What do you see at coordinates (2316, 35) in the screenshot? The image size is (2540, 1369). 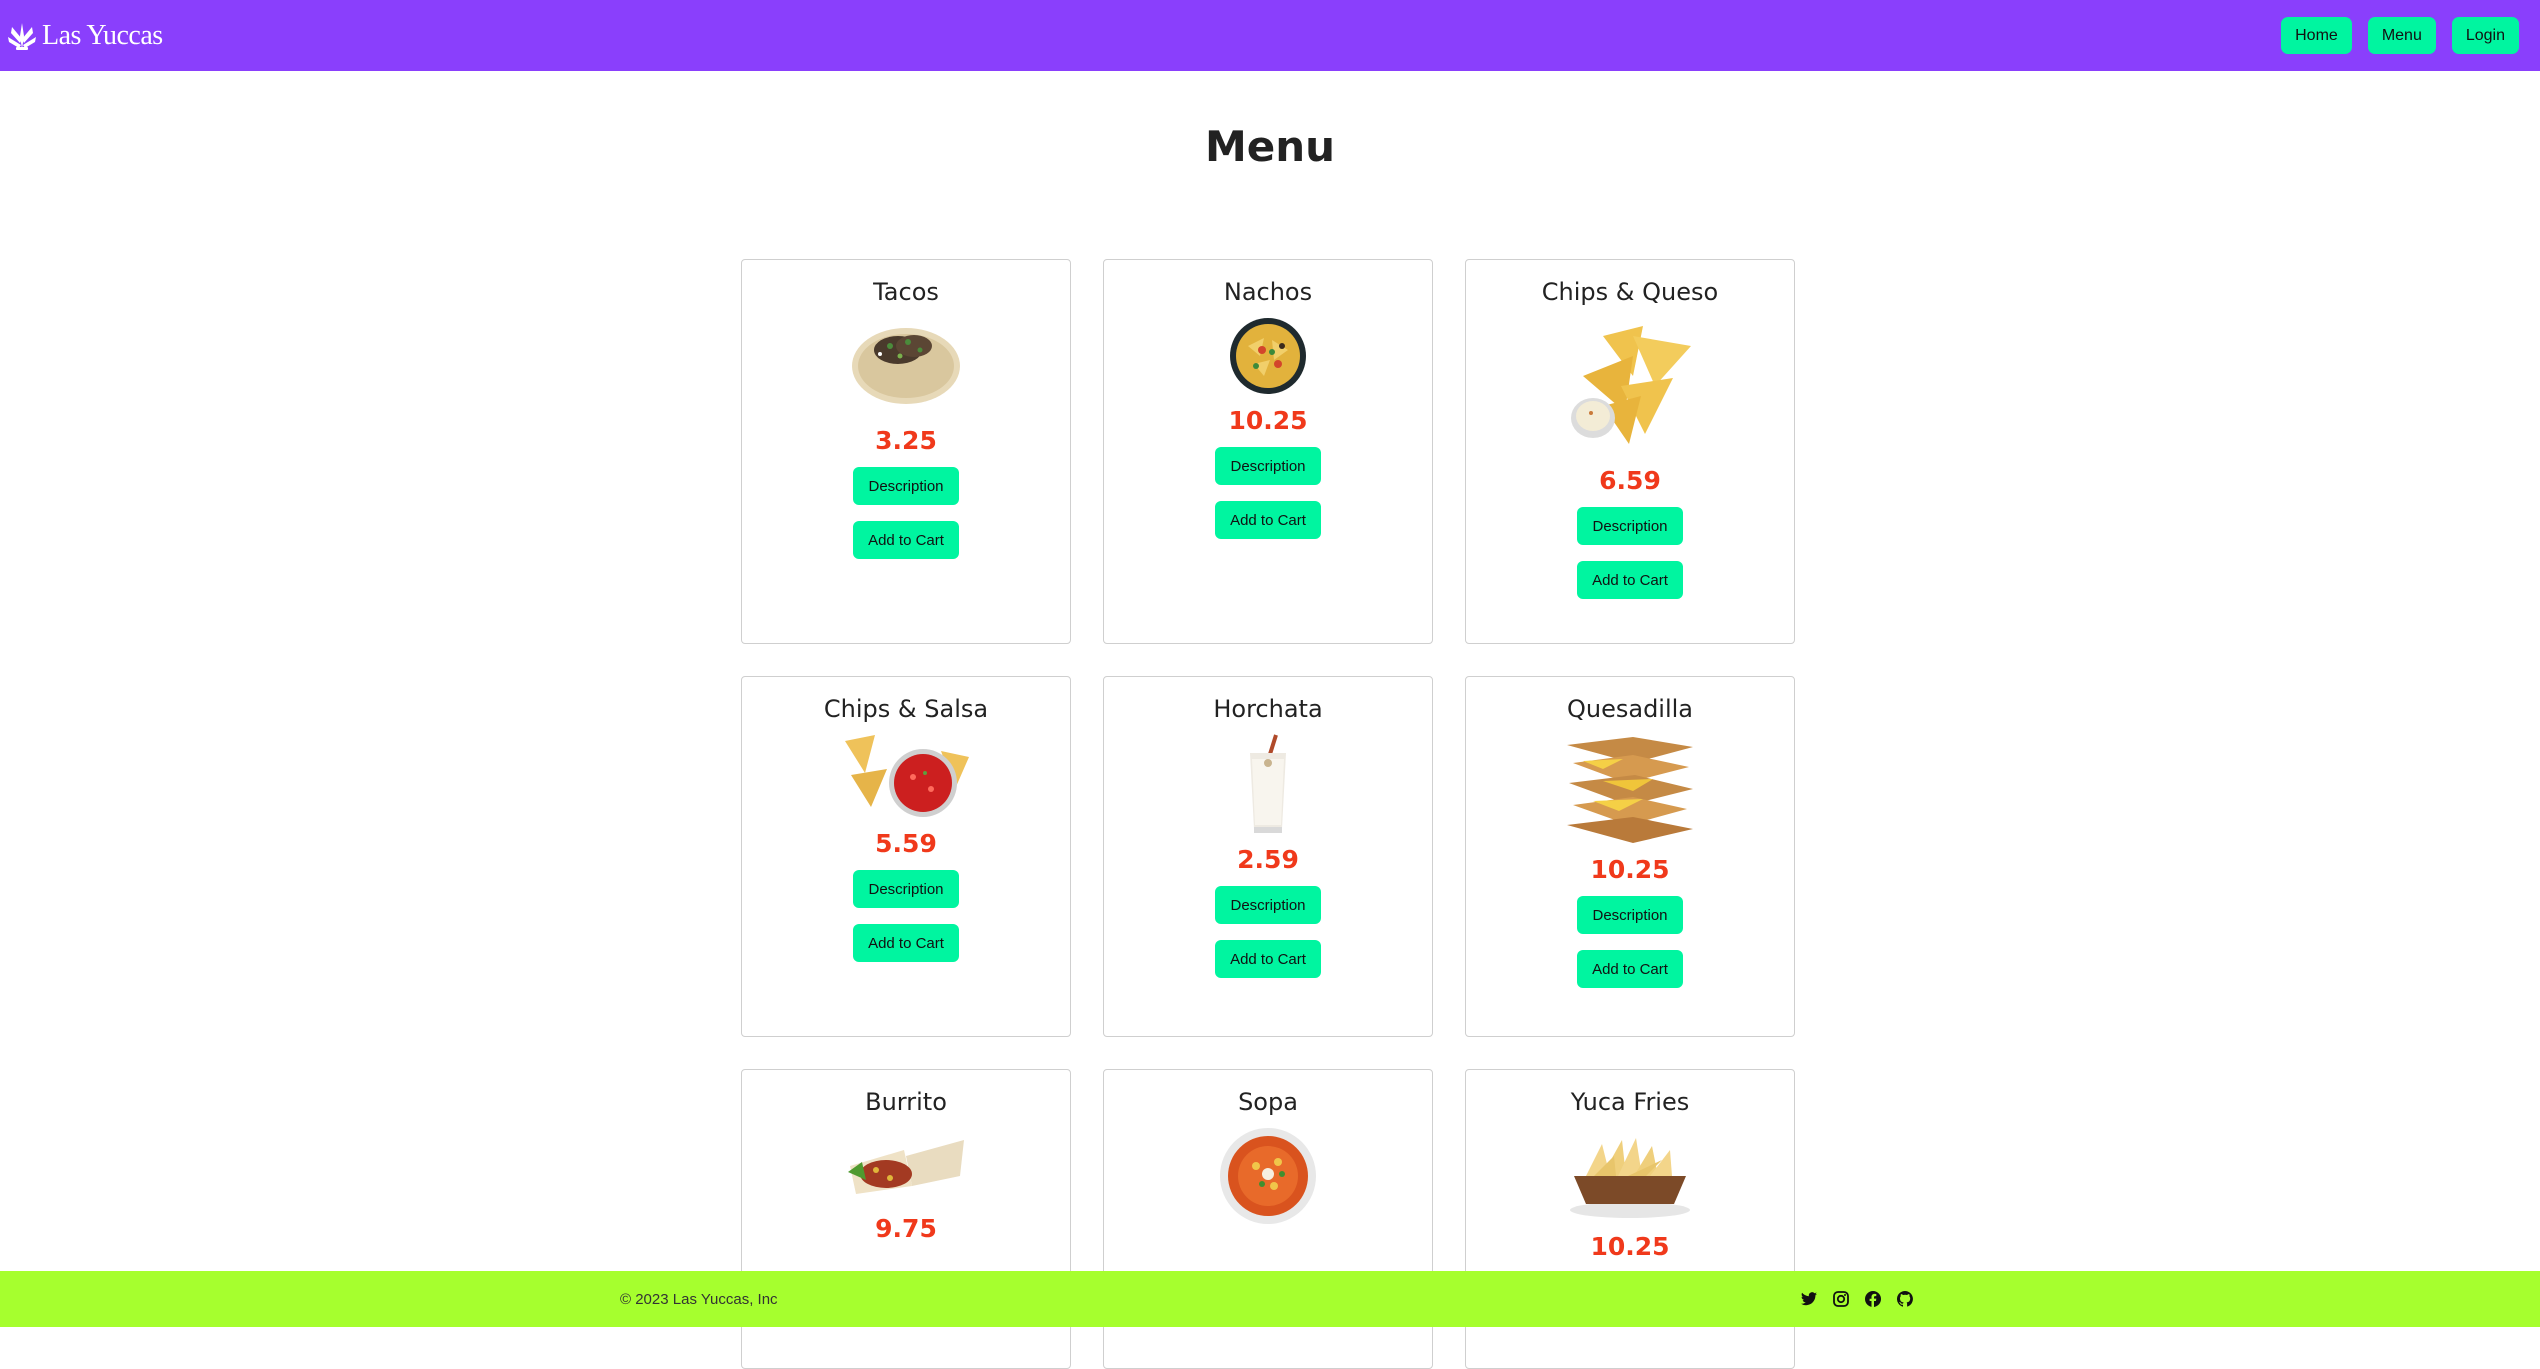 I see `nav-home-button: Home` at bounding box center [2316, 35].